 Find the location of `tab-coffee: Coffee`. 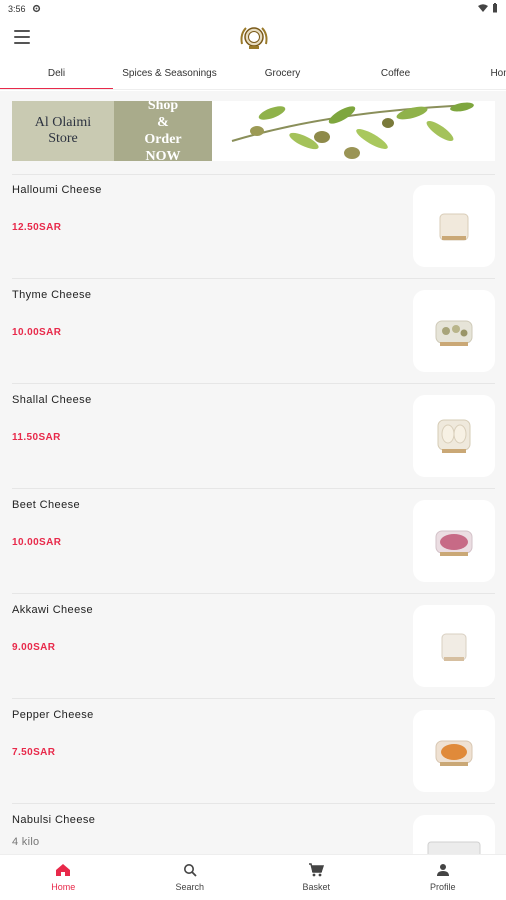

tab-coffee: Coffee is located at coordinates (395, 74).